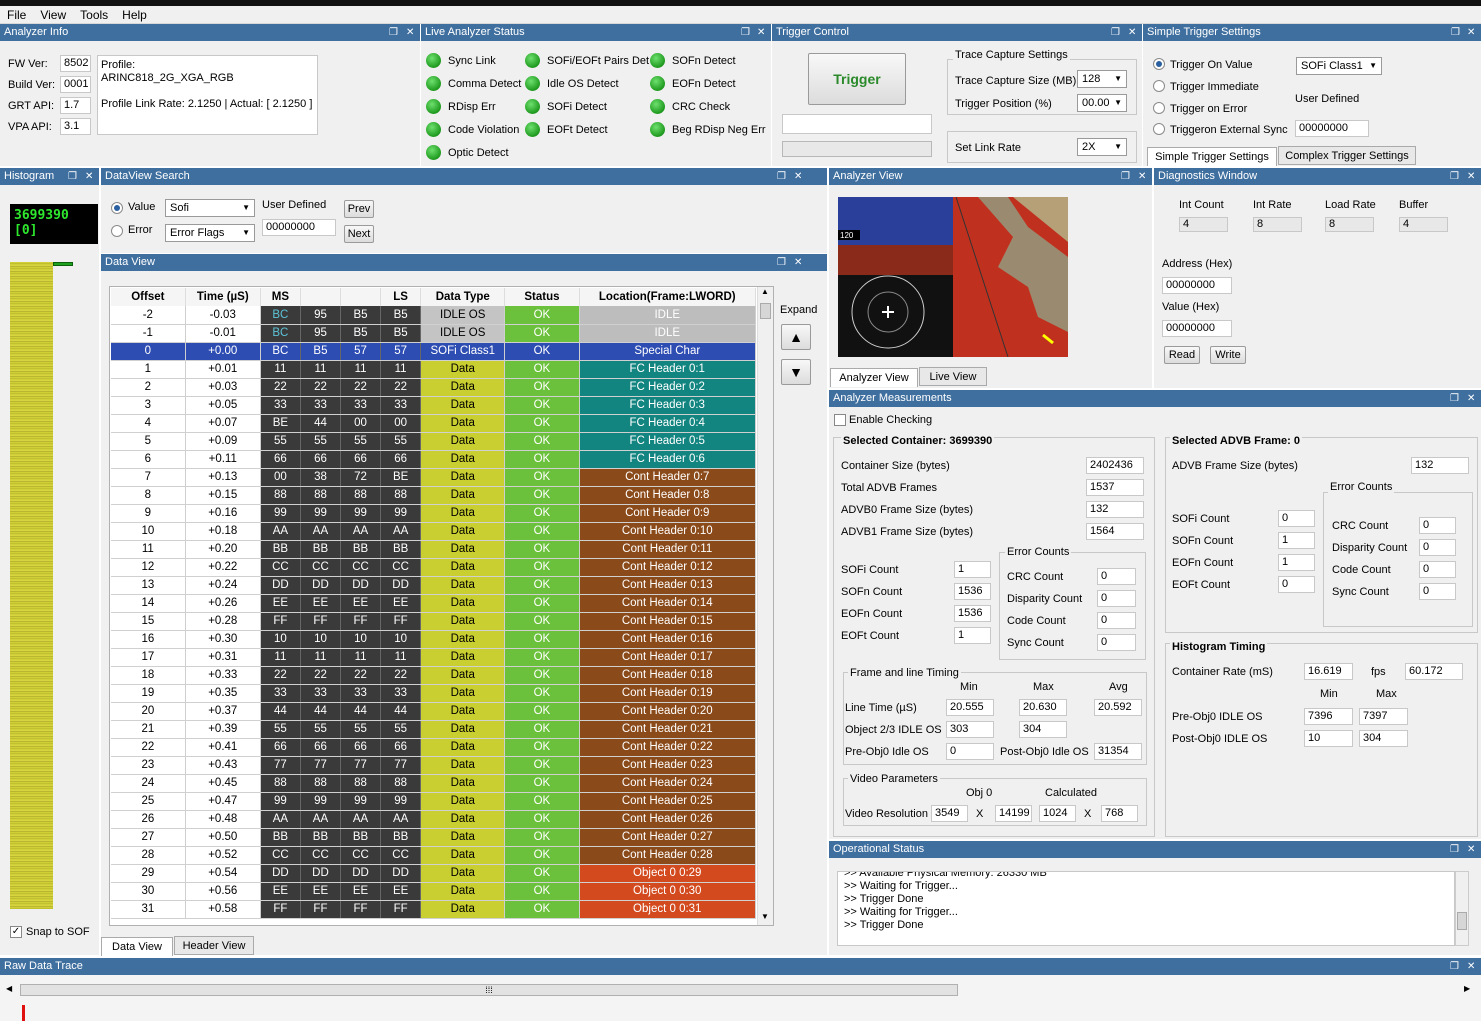  What do you see at coordinates (434, 423) in the screenshot?
I see `table-row: 4 +0.07 BE 44 00 00 Data OK FC Header 0:4` at bounding box center [434, 423].